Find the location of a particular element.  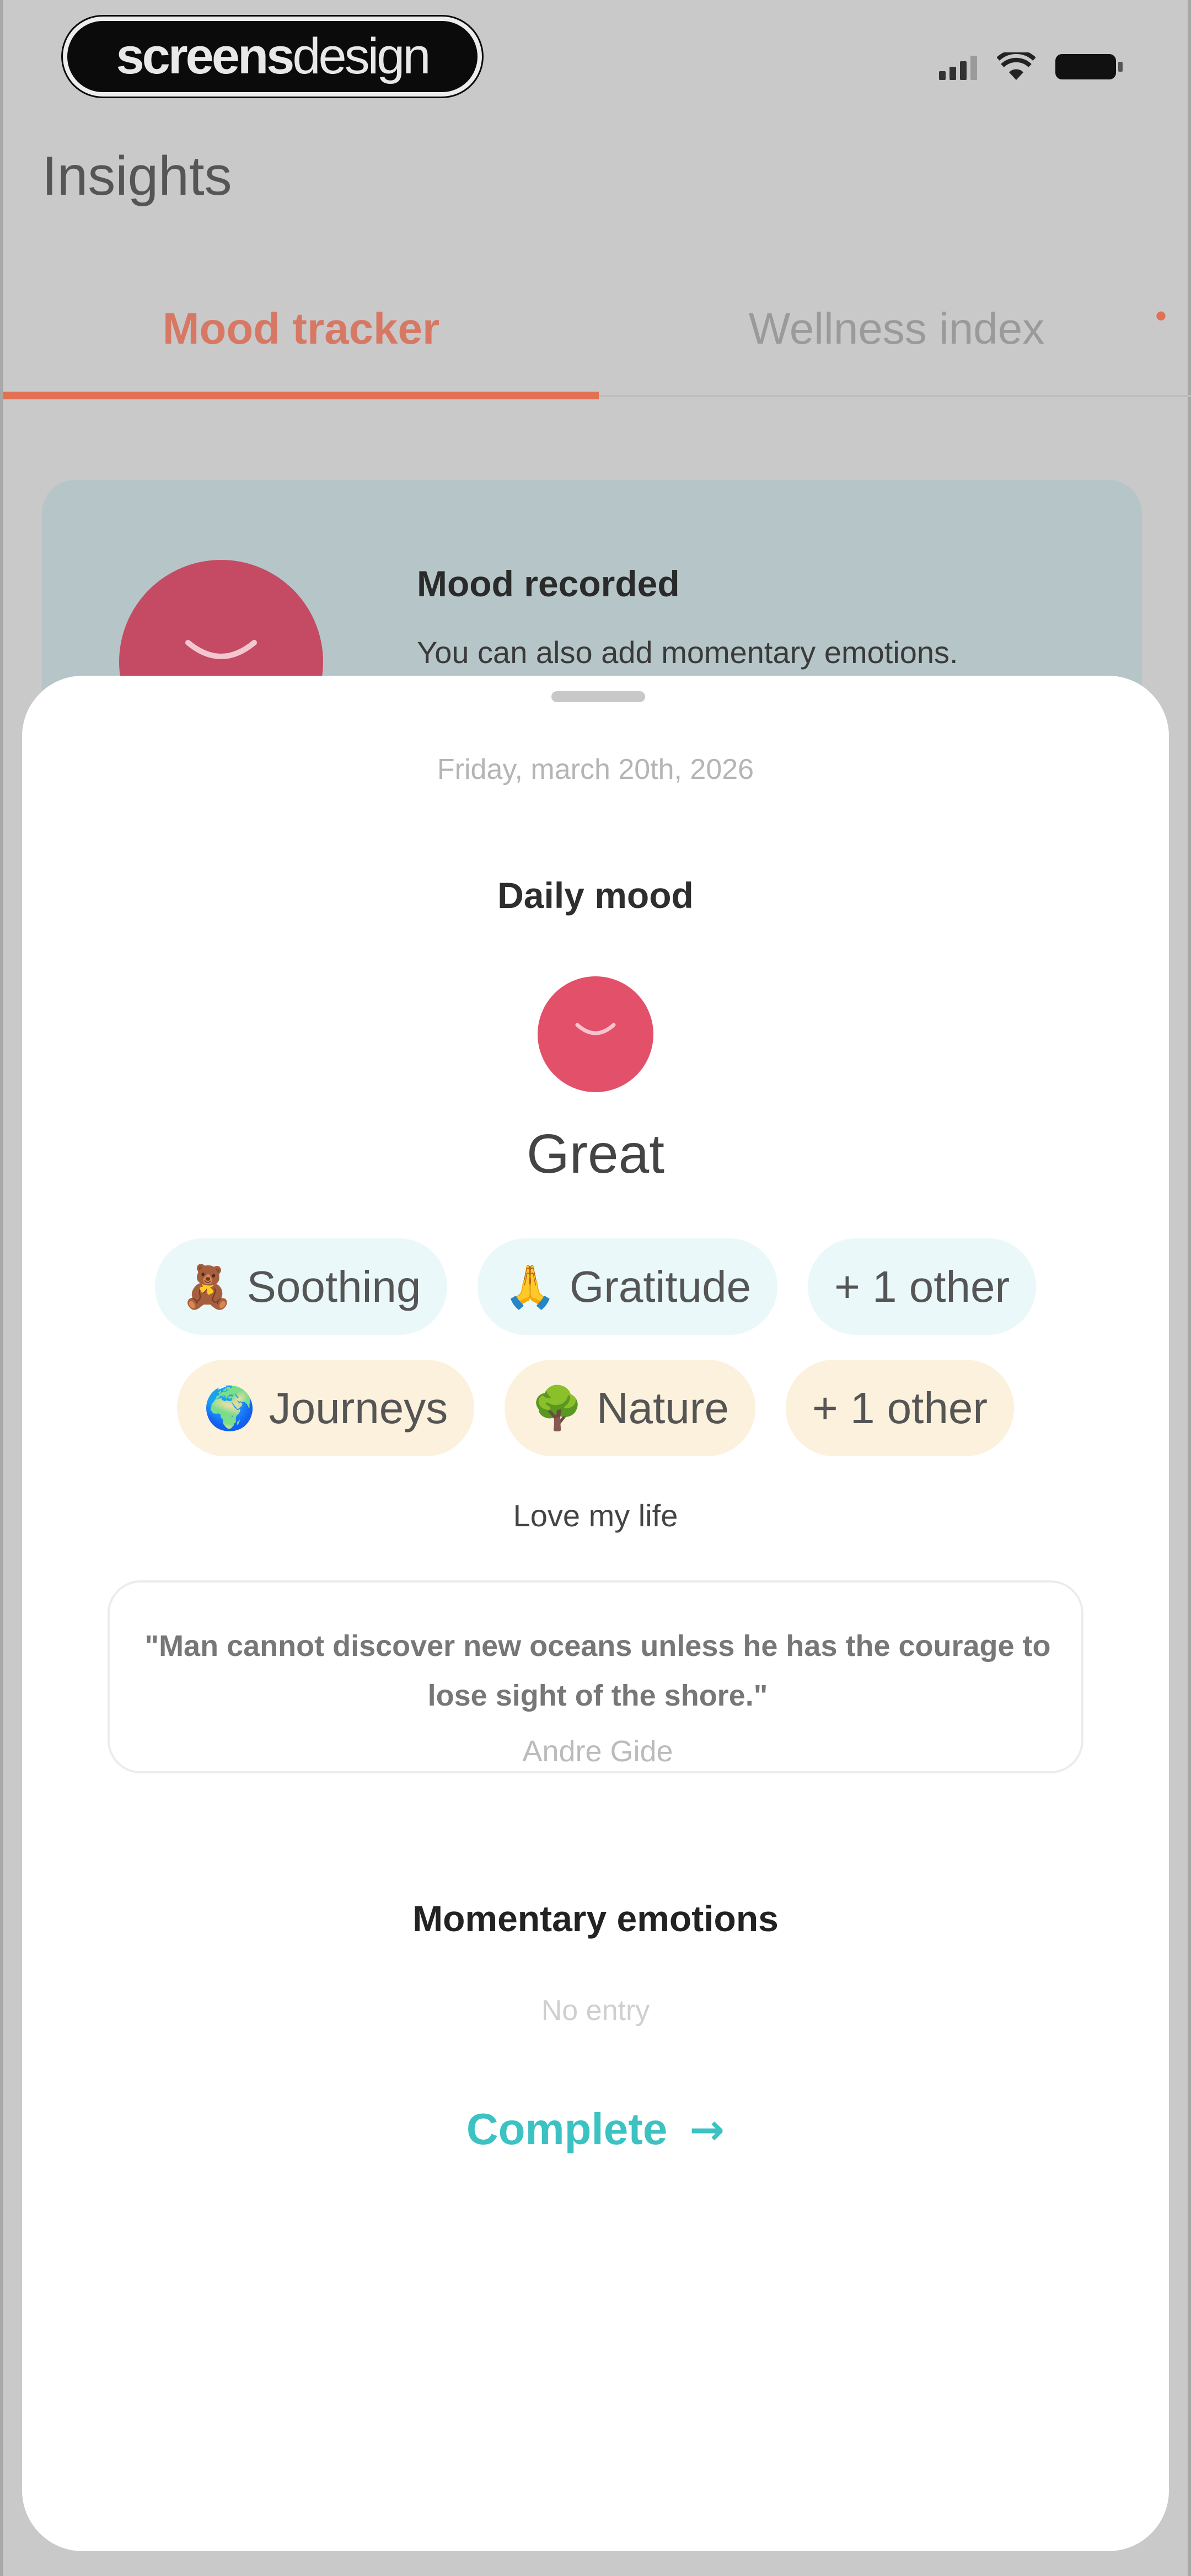

chip-soothing: 🧸 Soothing is located at coordinates (301, 1286).